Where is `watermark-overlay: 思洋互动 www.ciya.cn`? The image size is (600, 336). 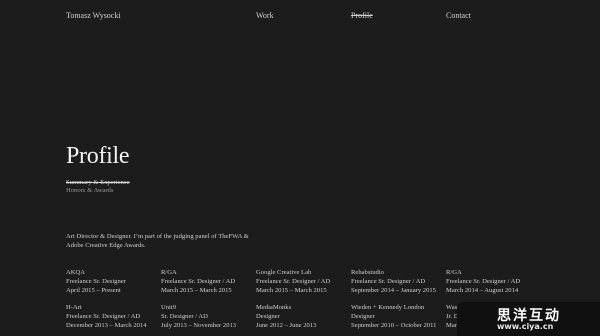 watermark-overlay: 思洋互动 www.ciya.cn is located at coordinates (528, 319).